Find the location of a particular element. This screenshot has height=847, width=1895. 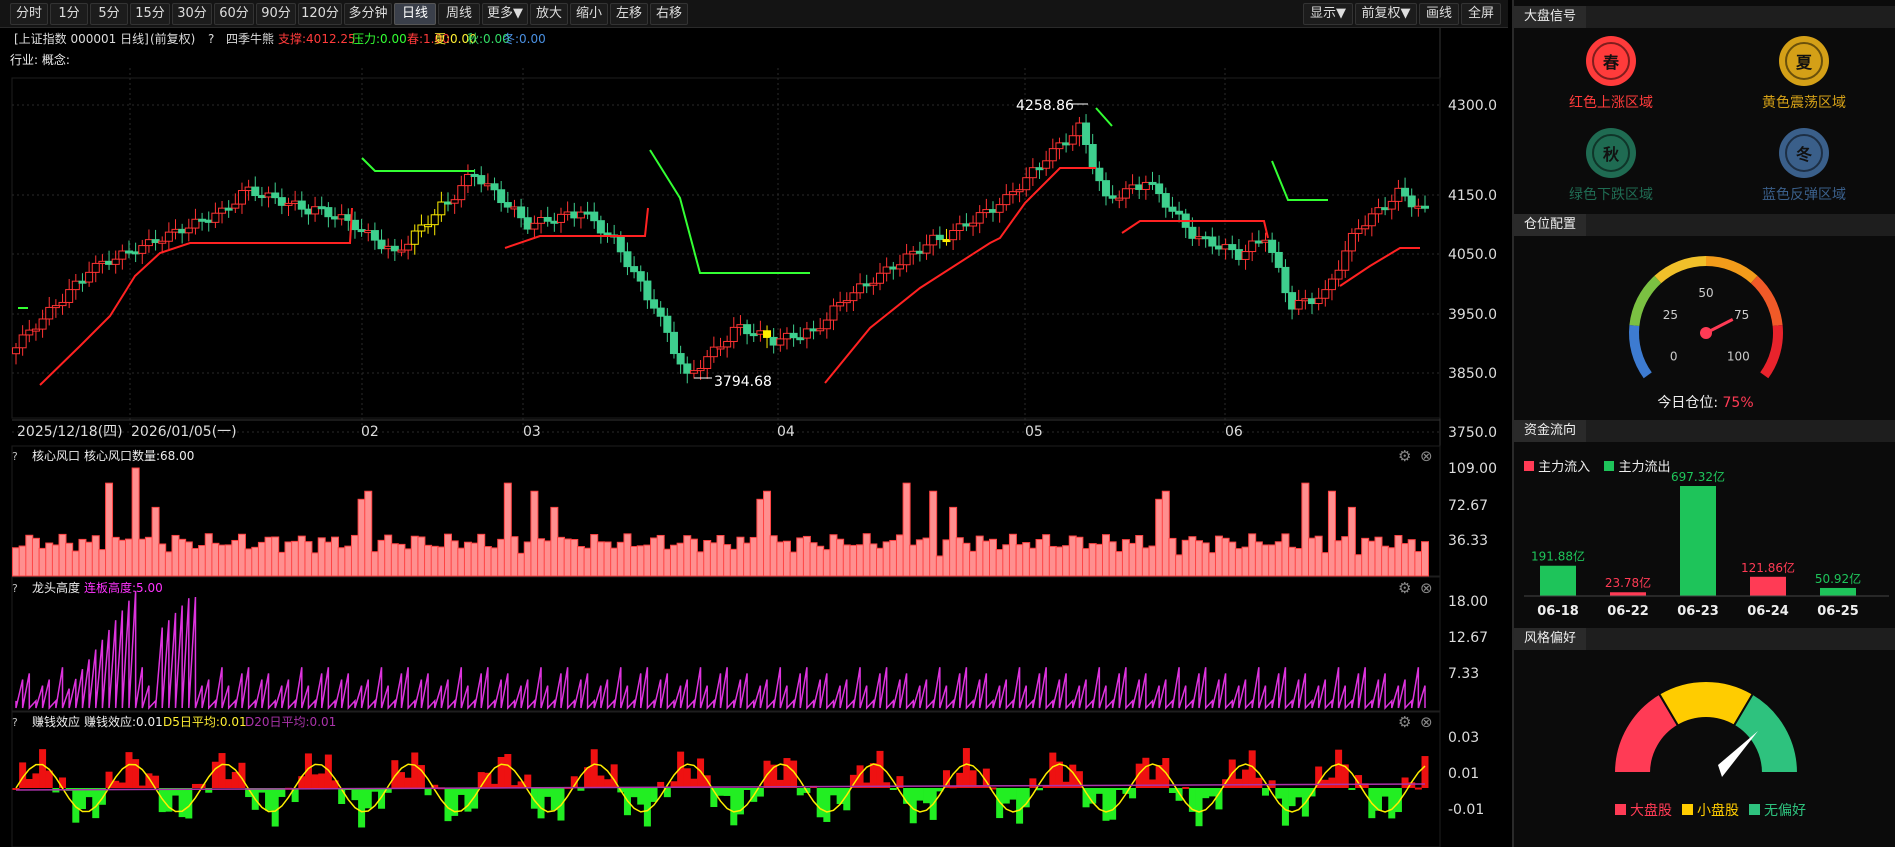

industry-label: 行业: 概念: is located at coordinates (40, 59).